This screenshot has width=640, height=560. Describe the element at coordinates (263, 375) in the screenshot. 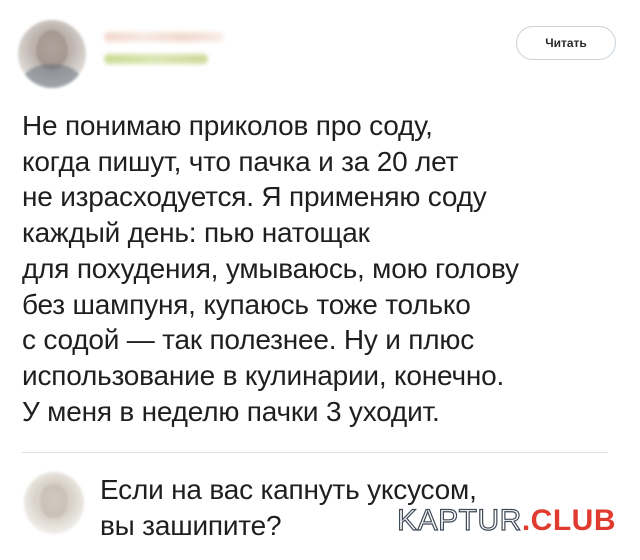

I see `post-line: использование в кулинарии, конечно.` at that location.